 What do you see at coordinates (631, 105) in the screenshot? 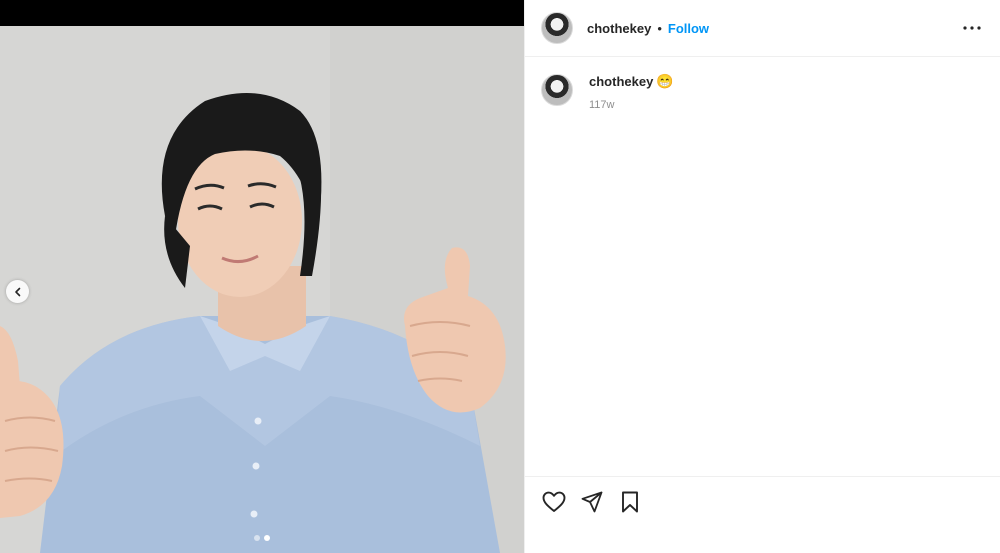
I see `post-timestamp: 117w` at bounding box center [631, 105].